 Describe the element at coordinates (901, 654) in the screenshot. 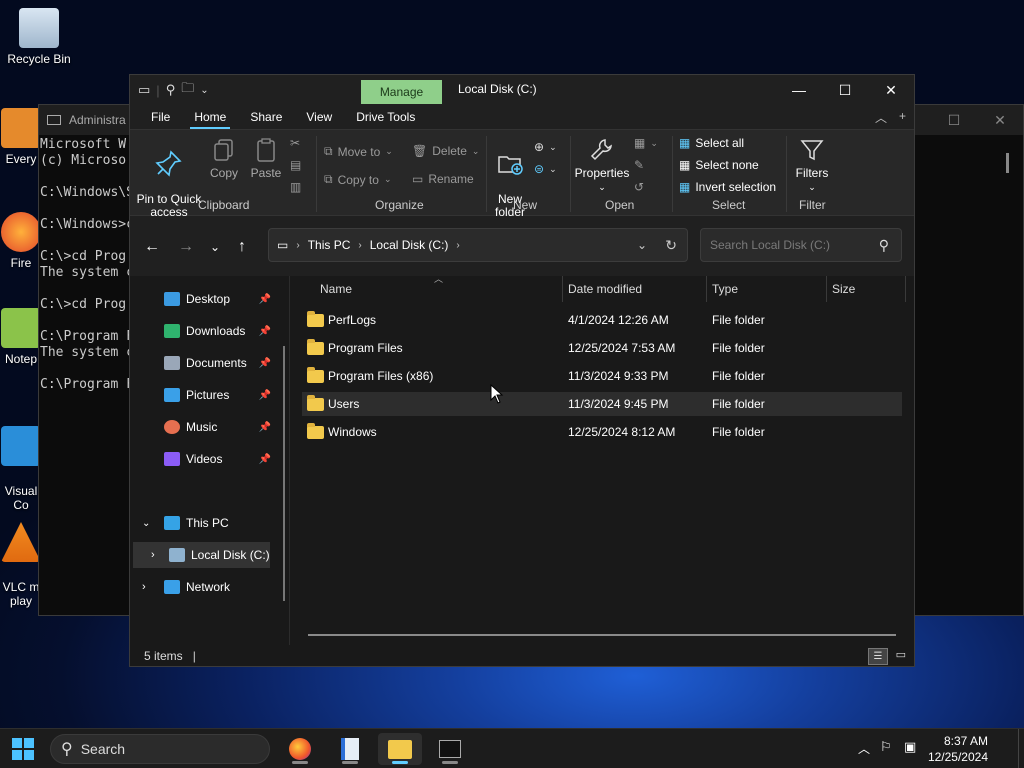

I see `large-icons-view-icon: ▭` at that location.